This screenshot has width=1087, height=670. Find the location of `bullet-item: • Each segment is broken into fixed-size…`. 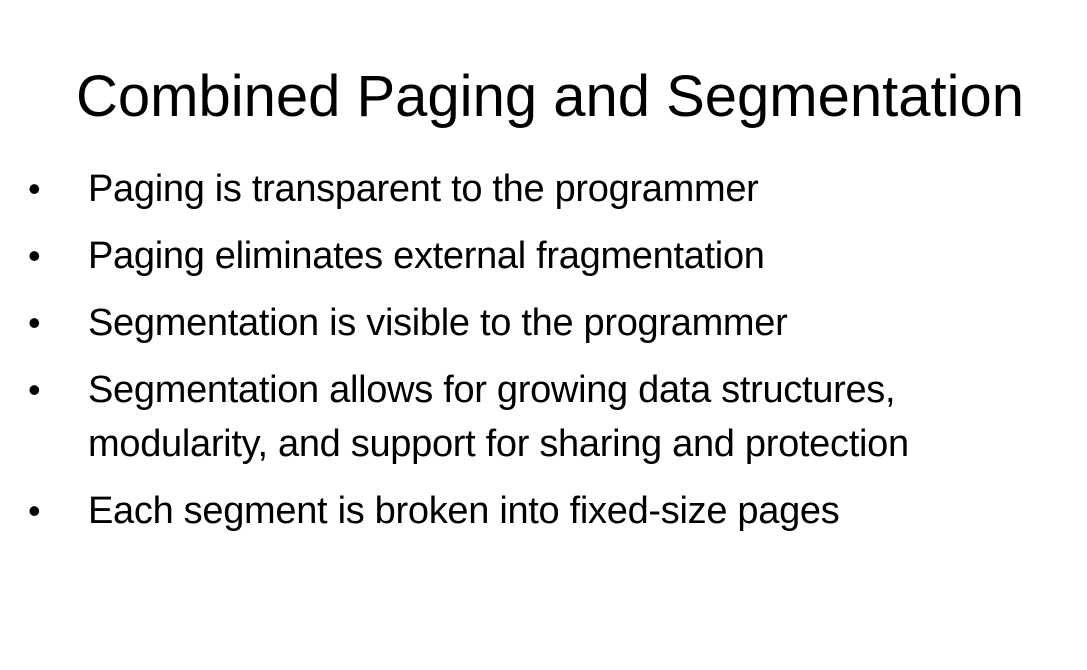

bullet-item: • Each segment is broken into fixed-size… is located at coordinates (543, 511).